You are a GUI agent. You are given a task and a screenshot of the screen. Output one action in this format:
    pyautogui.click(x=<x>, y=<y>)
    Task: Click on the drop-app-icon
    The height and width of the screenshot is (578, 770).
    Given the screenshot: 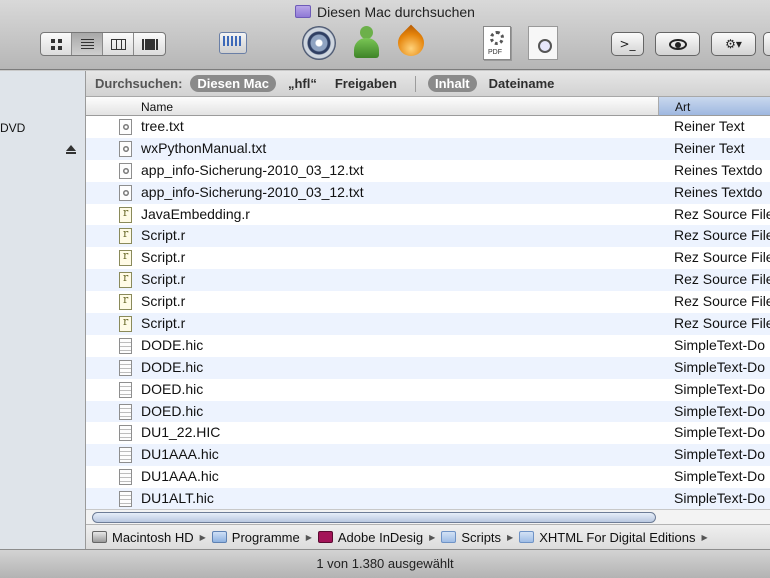 What is the action you would take?
    pyautogui.click(x=411, y=43)
    